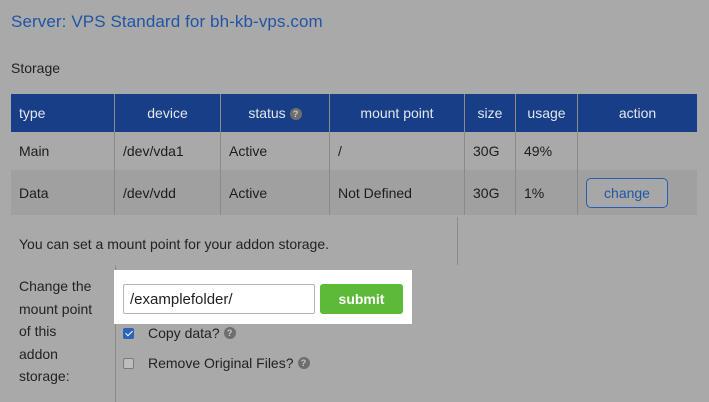  I want to click on submit-button: submit, so click(361, 299).